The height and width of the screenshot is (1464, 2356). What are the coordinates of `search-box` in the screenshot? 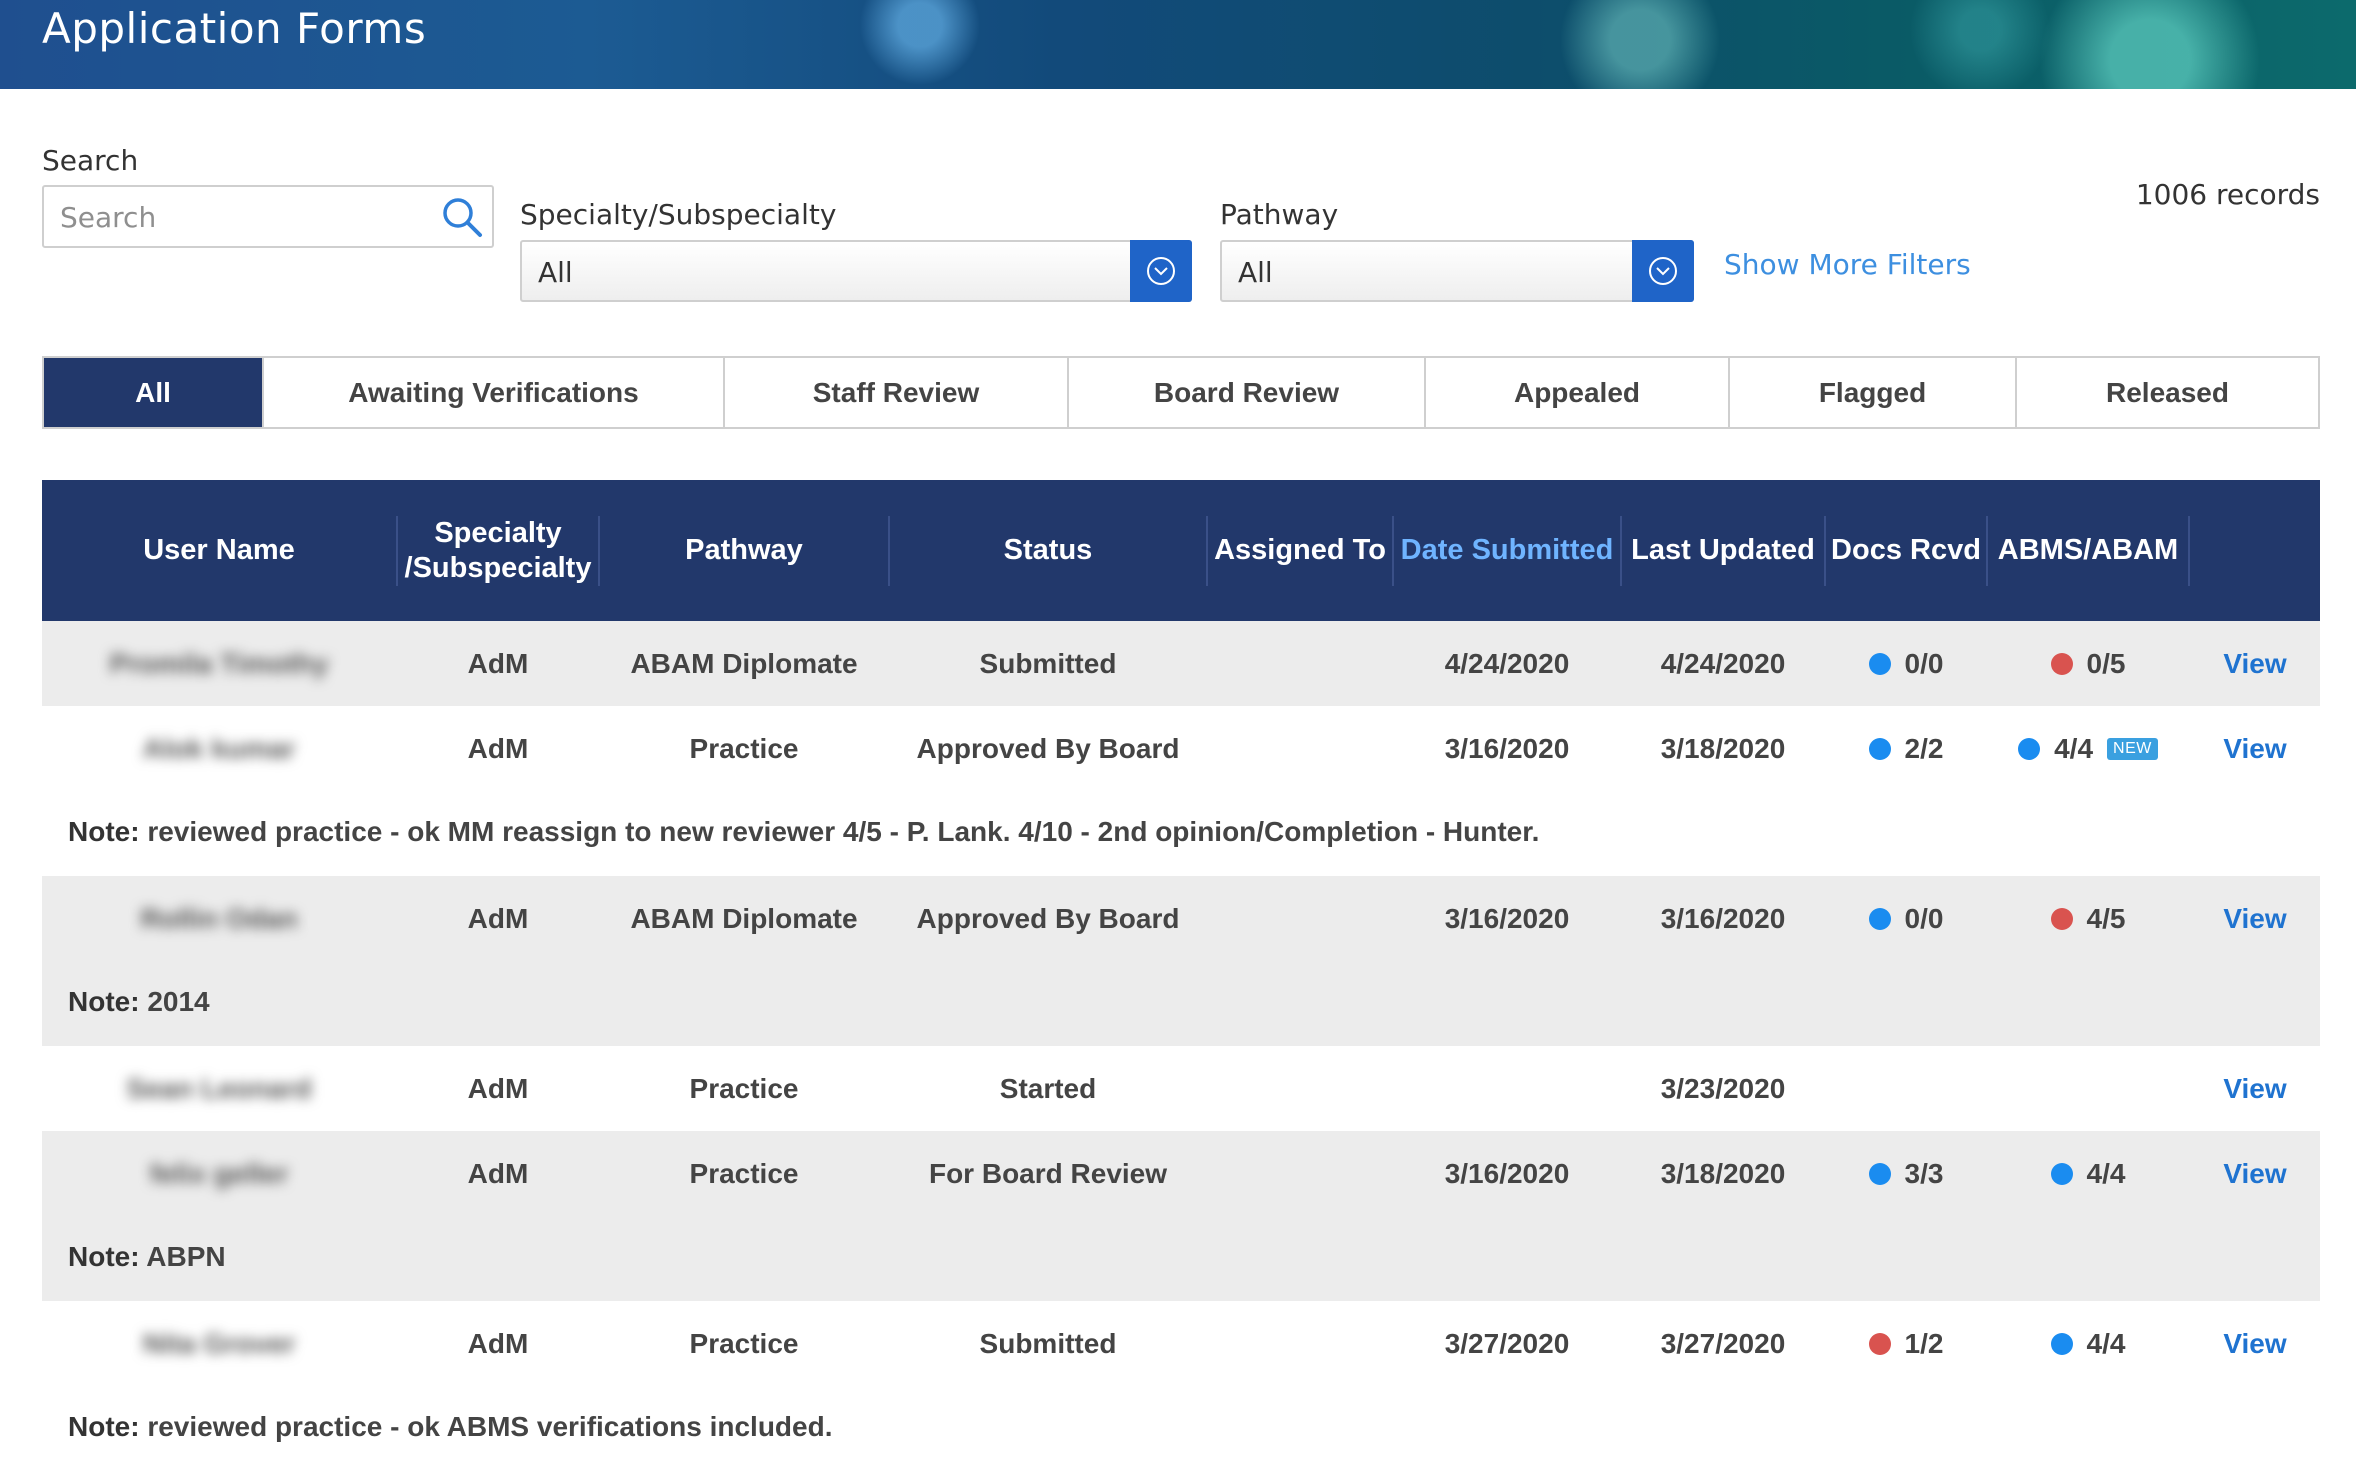 It's located at (268, 216).